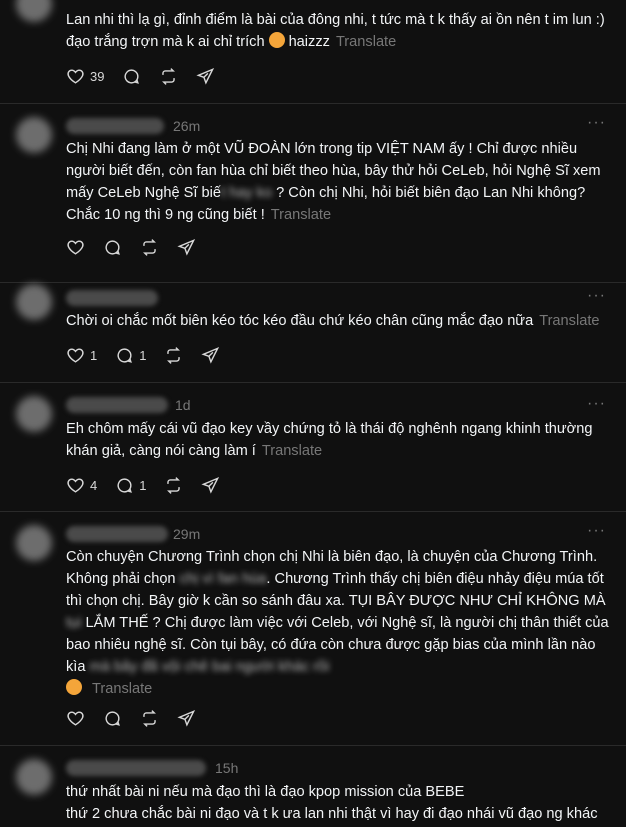 This screenshot has height=827, width=626. Describe the element at coordinates (223, 579) in the screenshot. I see `hidden-text: chị vì fan hùa` at that location.